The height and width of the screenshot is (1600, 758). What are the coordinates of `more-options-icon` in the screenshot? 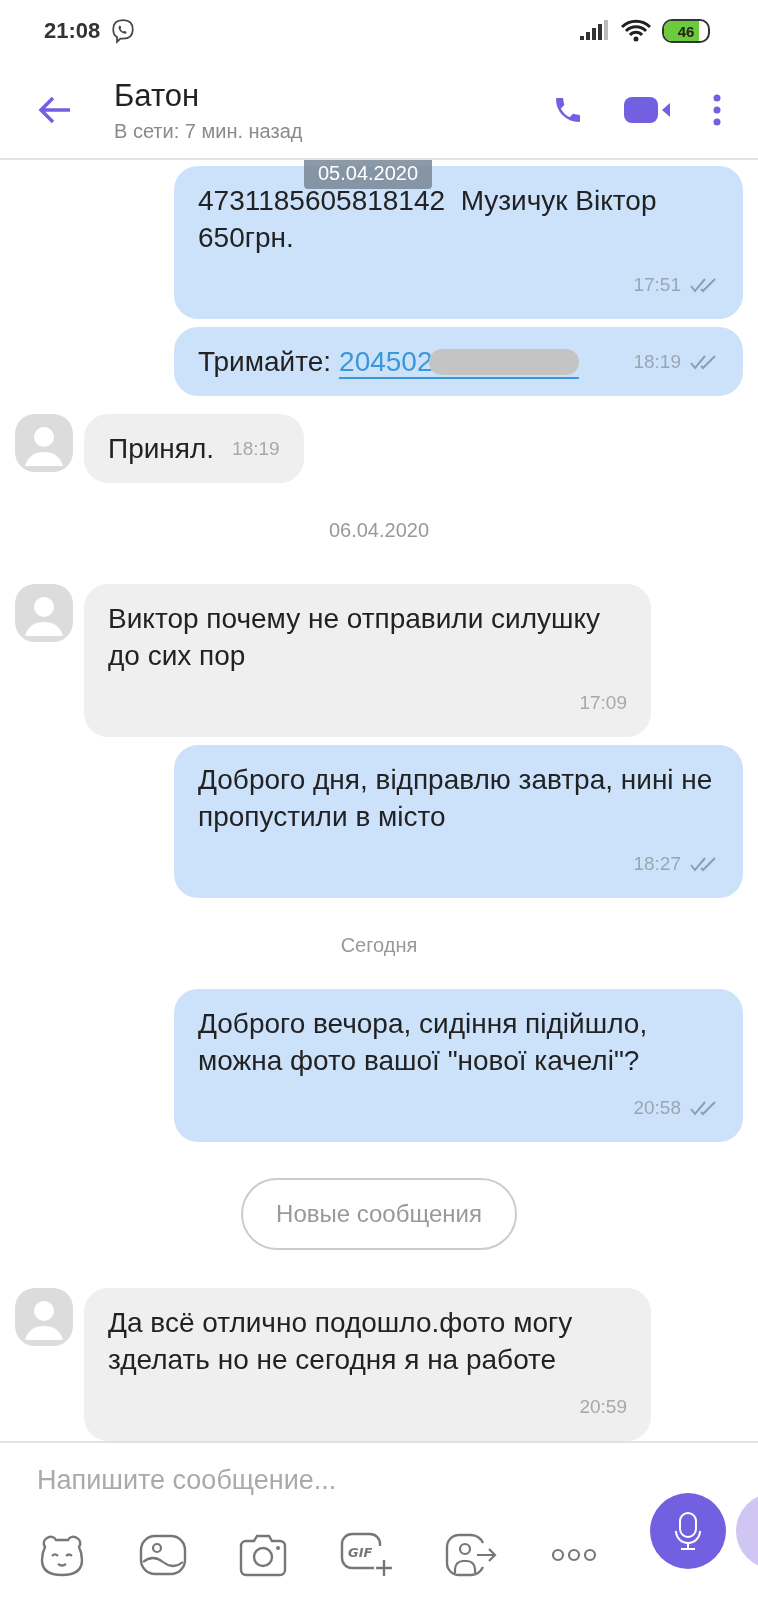 It's located at (717, 110).